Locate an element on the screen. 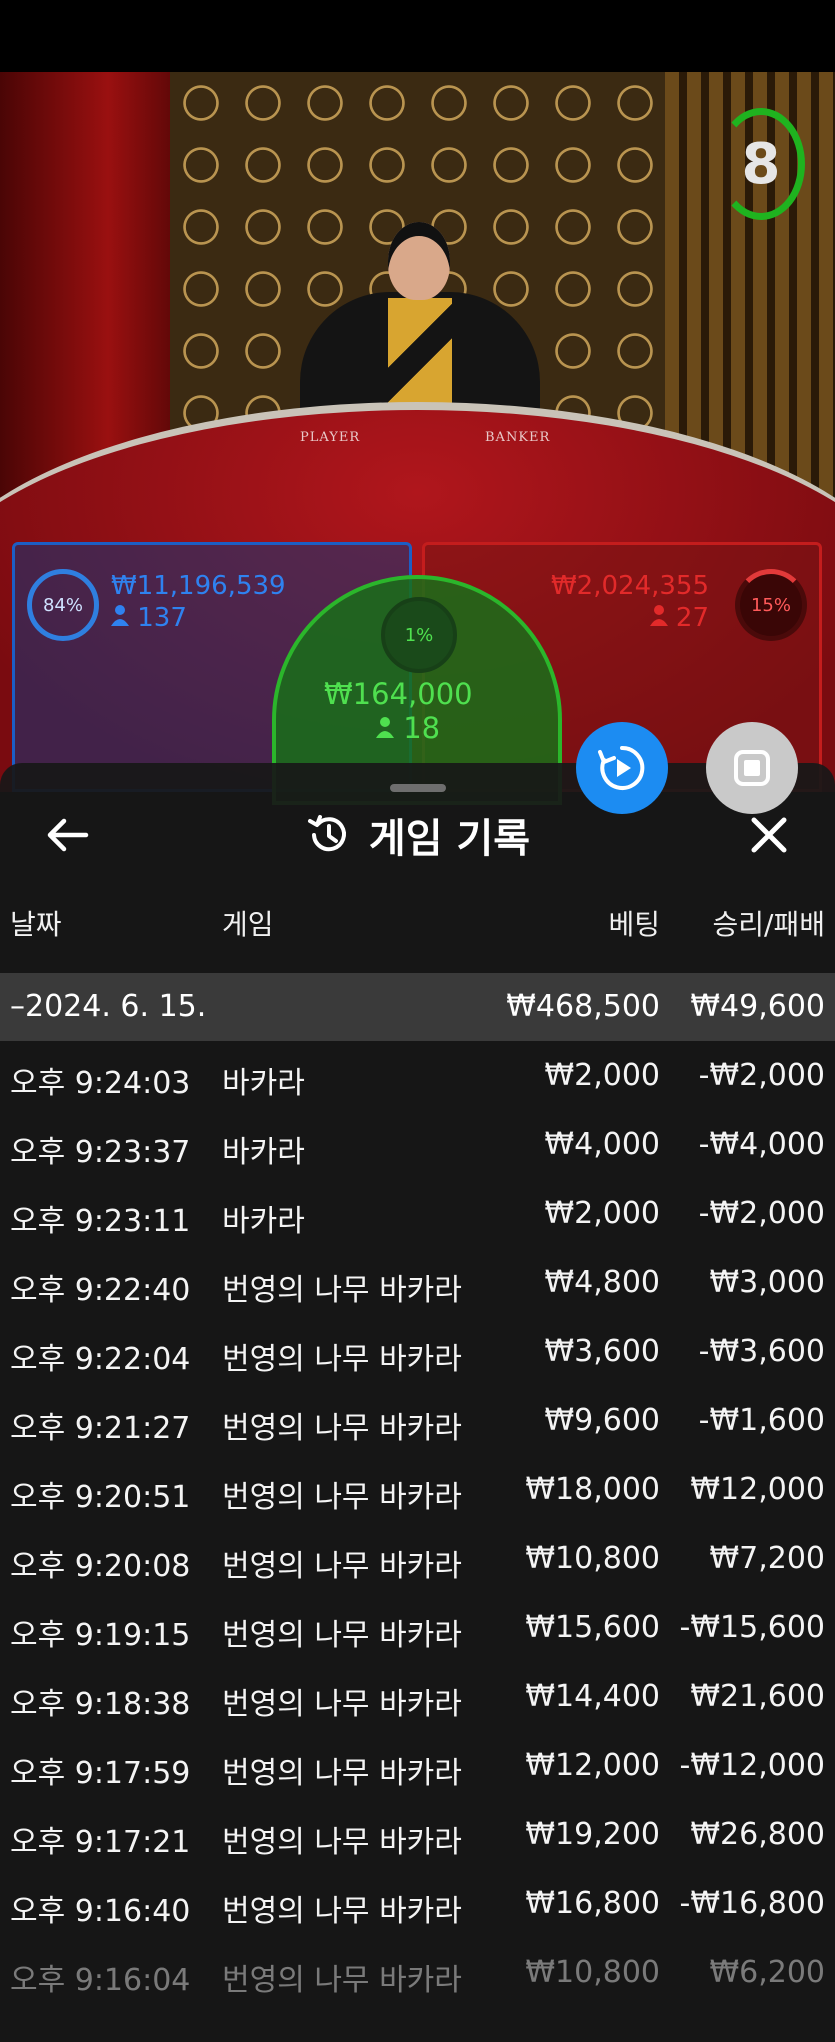 Image resolution: width=835 pixels, height=2042 pixels. player-people-count: 137 is located at coordinates (162, 618).